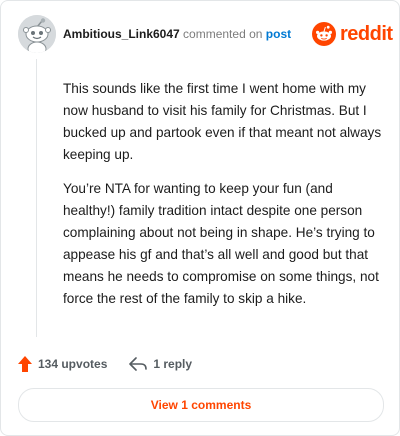  I want to click on reddit-logo: reddit, so click(352, 34).